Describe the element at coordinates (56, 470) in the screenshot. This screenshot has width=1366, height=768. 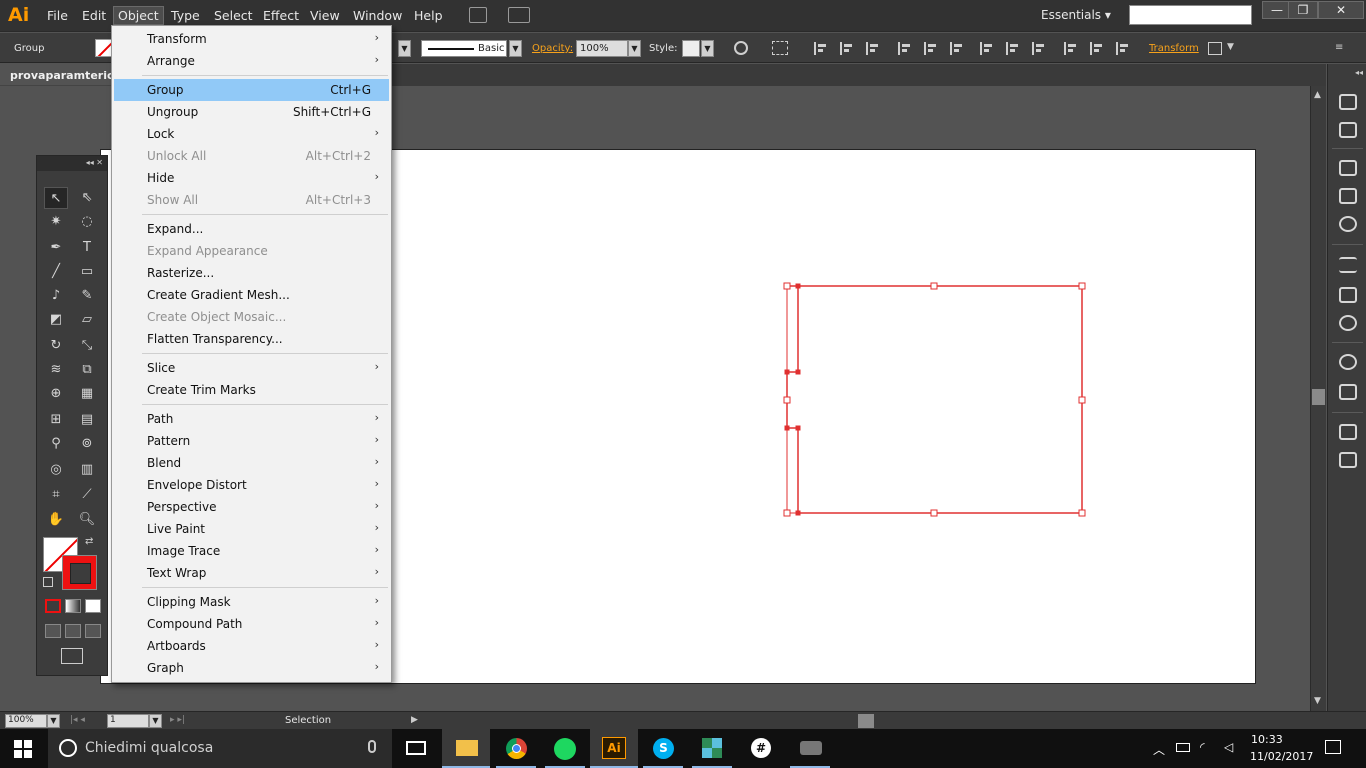
I see `symbol-sprayer-tool-icon: ◎` at that location.